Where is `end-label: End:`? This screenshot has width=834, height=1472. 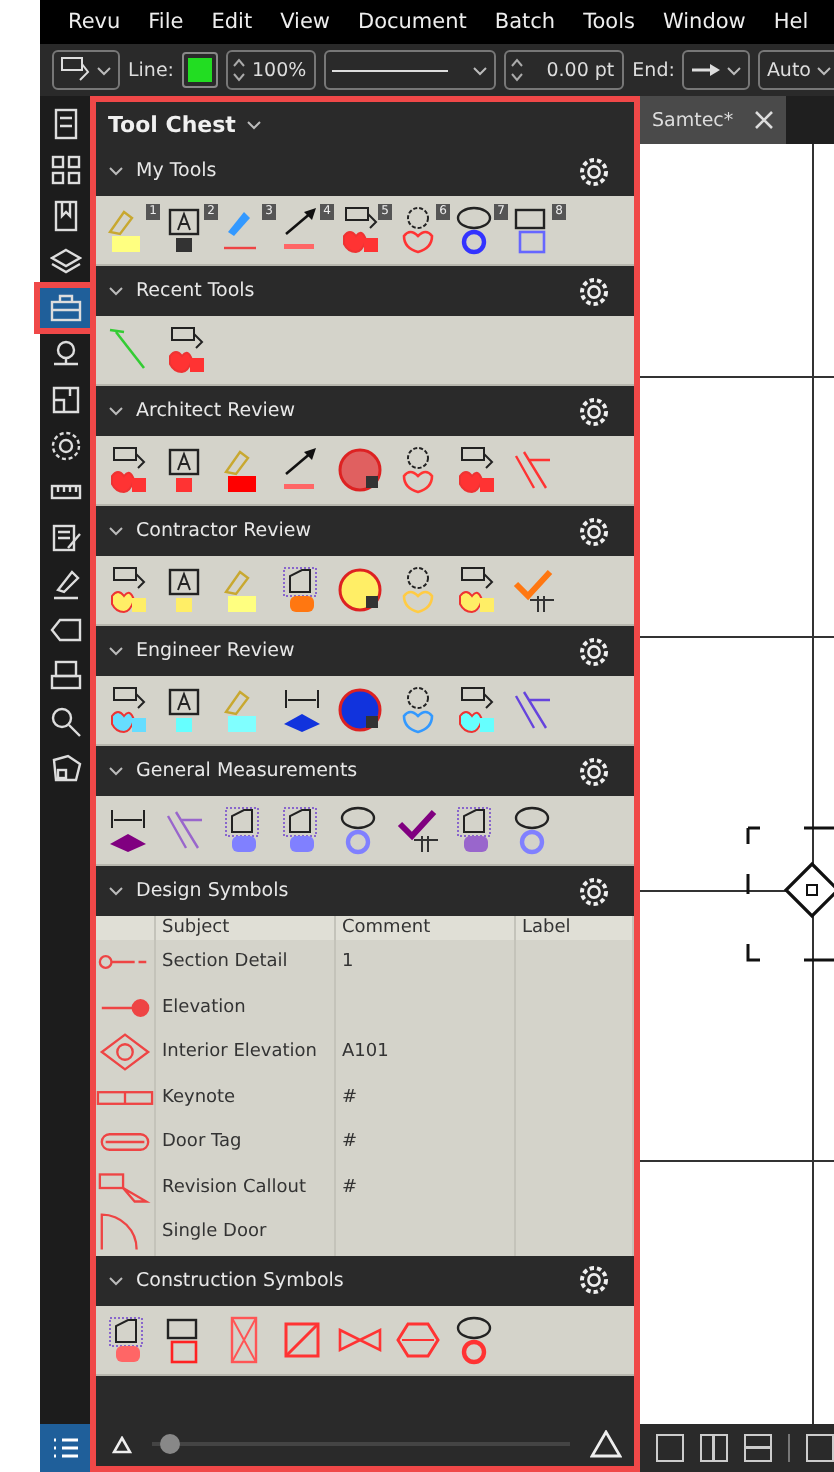 end-label: End: is located at coordinates (653, 70).